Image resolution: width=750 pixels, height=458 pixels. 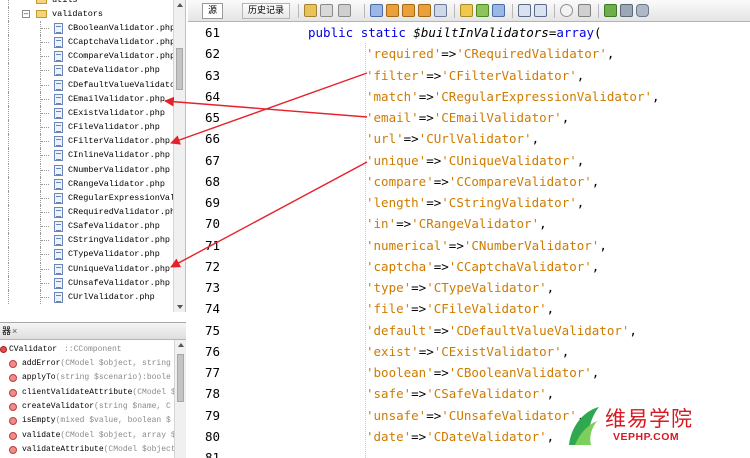 I want to click on stop-macro-icon, so click(x=584, y=10).